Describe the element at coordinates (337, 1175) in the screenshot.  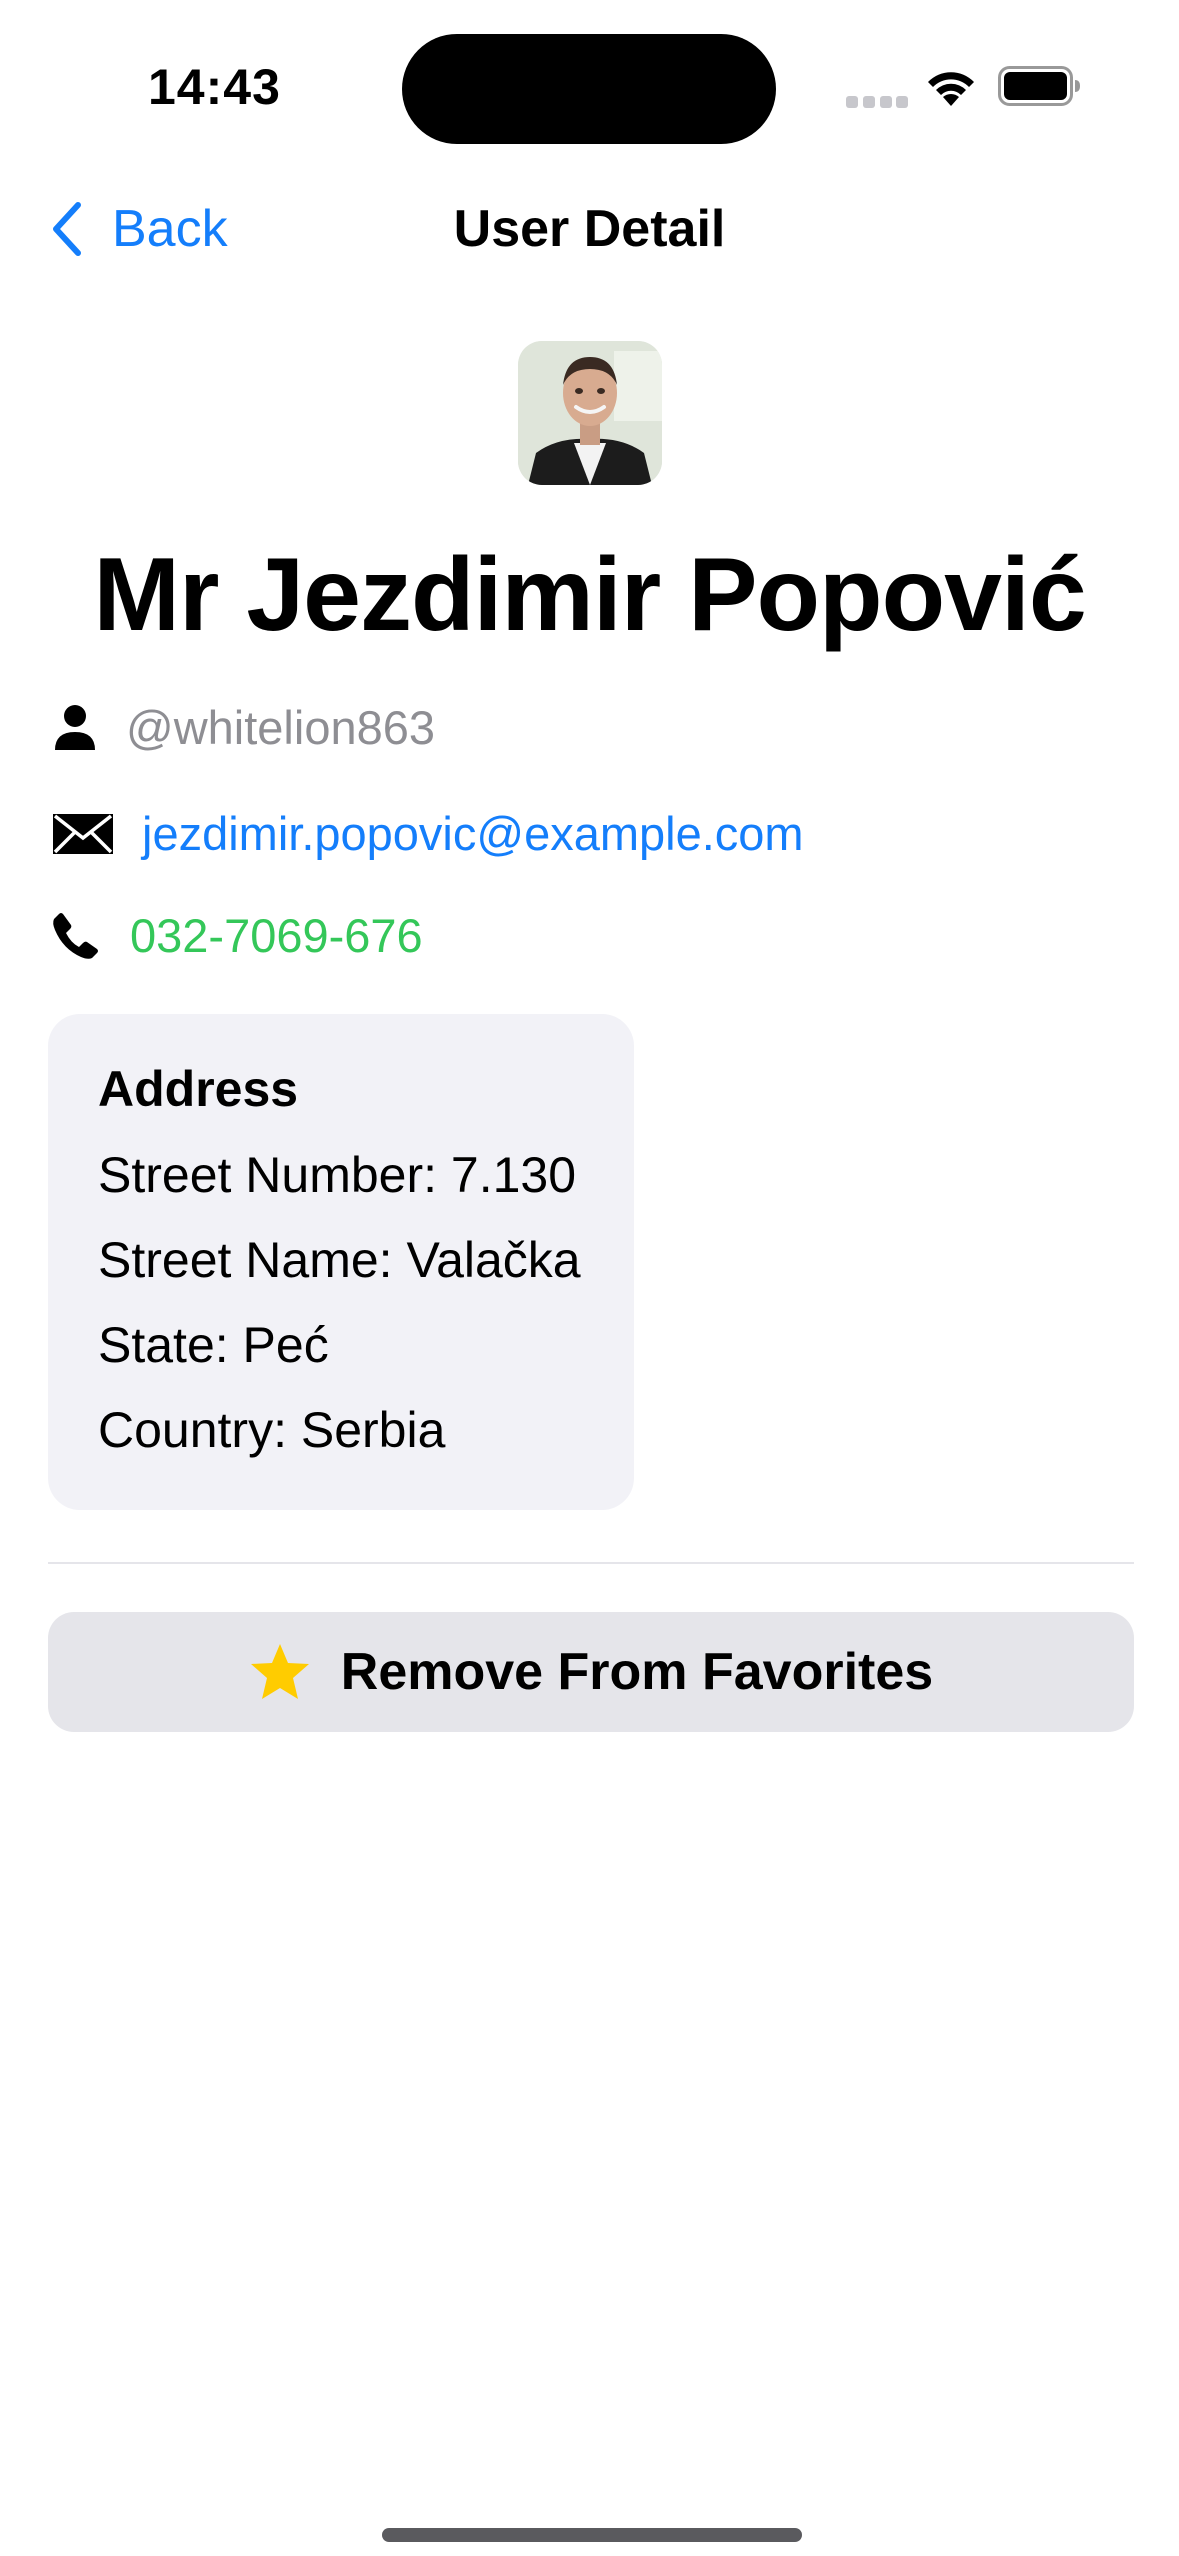
I see `address-street-number: Street Number: 7.130` at that location.